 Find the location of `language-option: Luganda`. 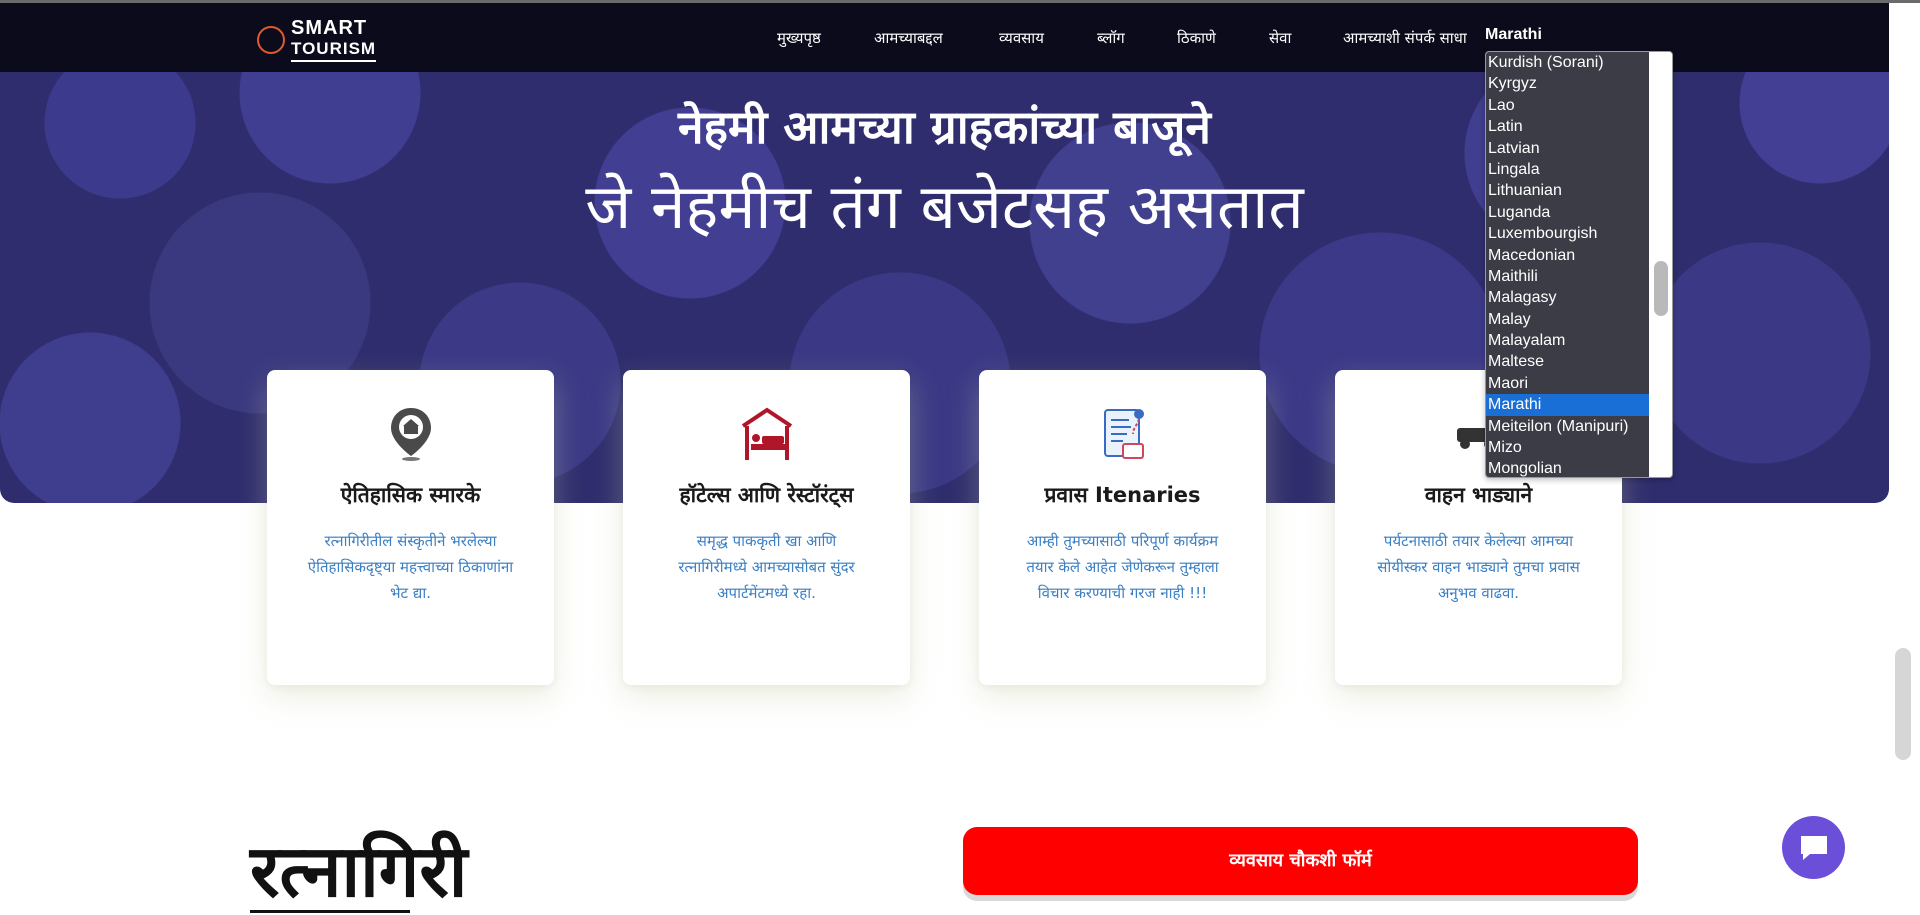

language-option: Luganda is located at coordinates (1567, 212).